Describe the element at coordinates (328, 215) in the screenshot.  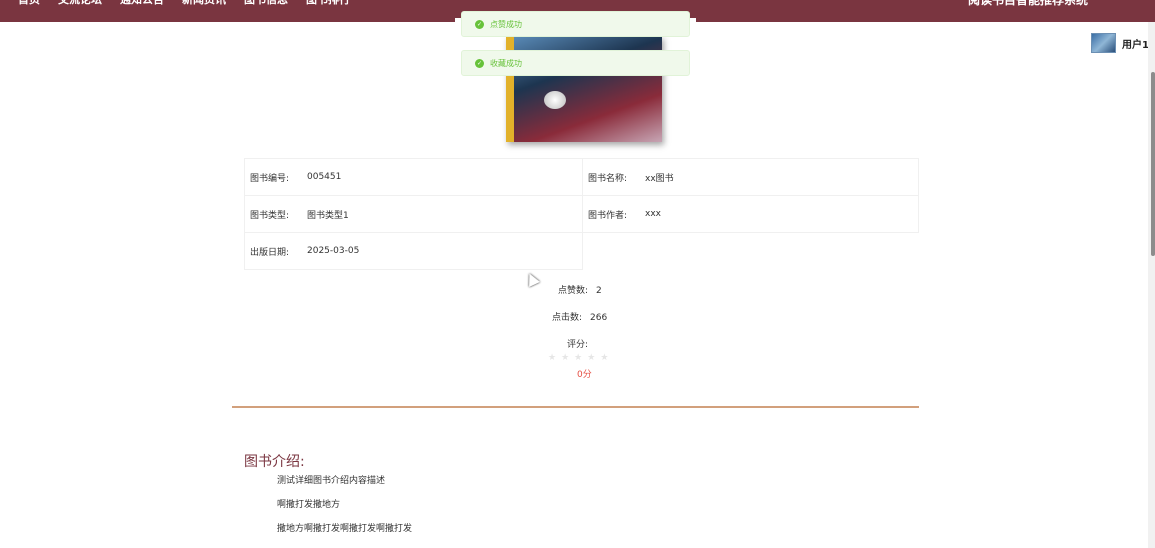
I see `book-type-value: 图书类型1` at that location.